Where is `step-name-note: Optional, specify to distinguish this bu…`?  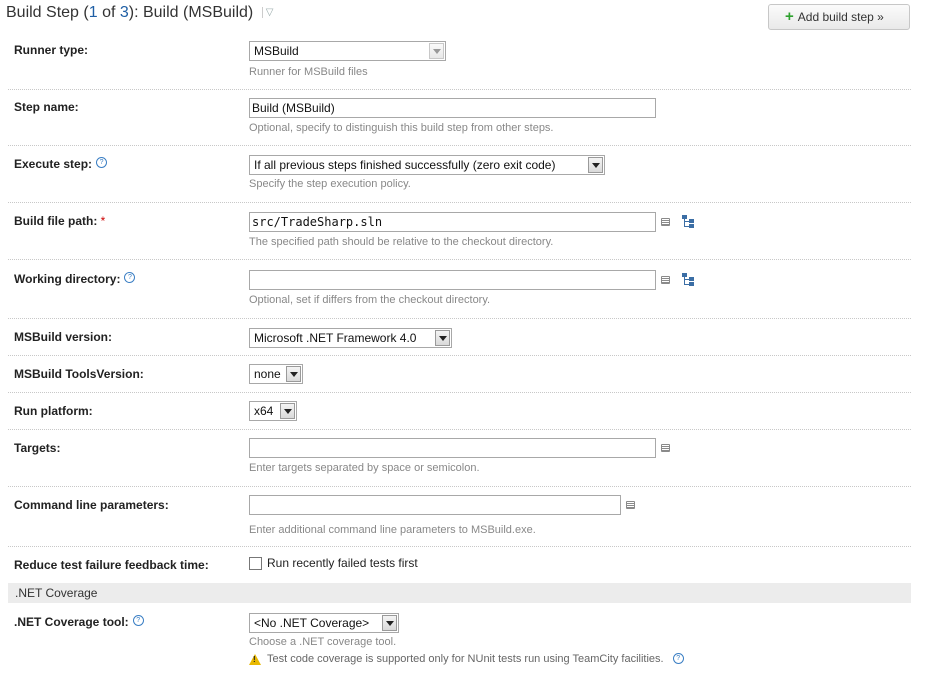 step-name-note: Optional, specify to distinguish this bu… is located at coordinates (401, 128).